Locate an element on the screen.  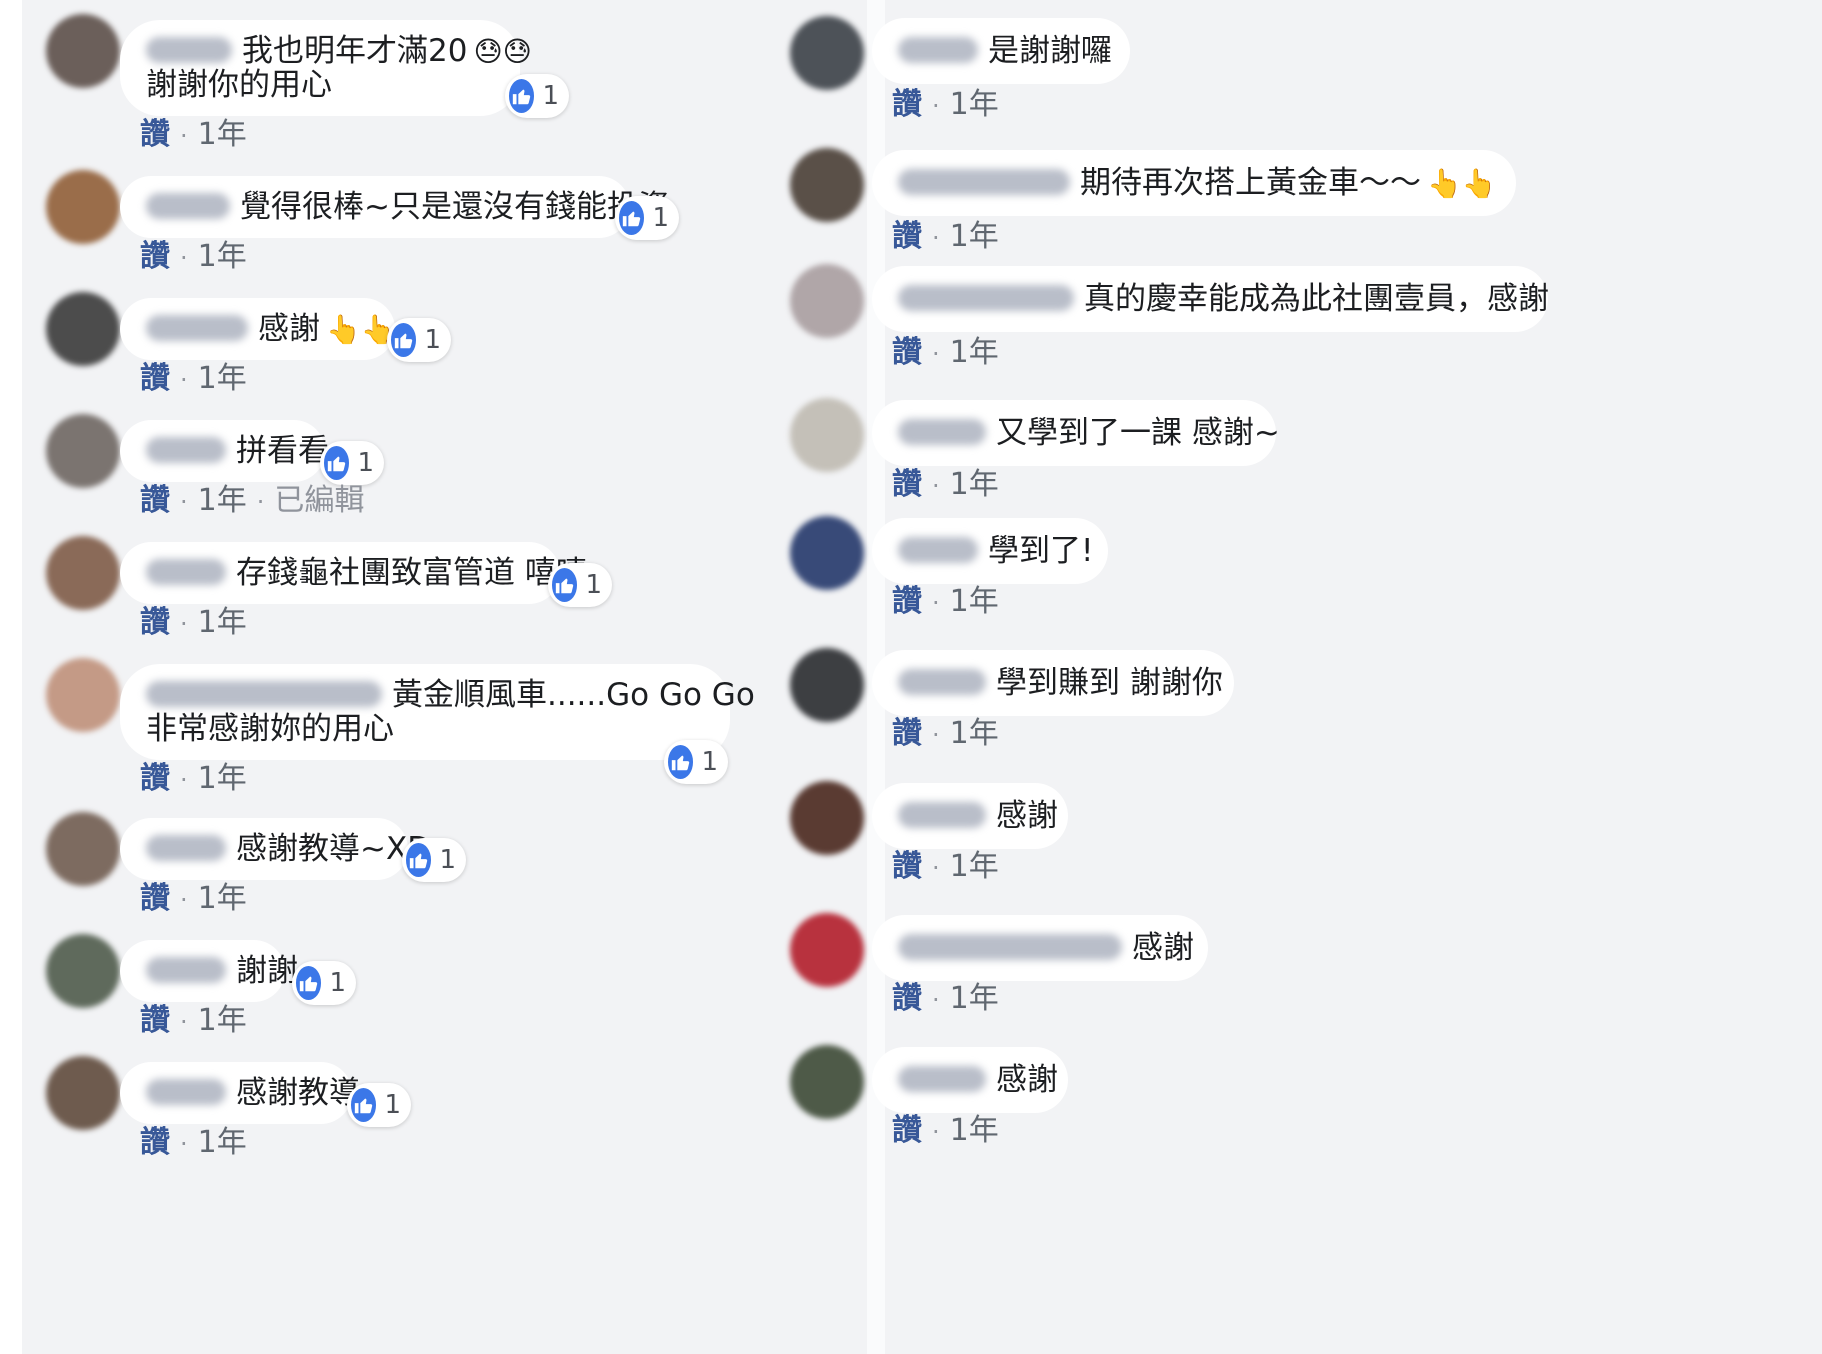
edited-label: 已編輯 is located at coordinates (319, 500).